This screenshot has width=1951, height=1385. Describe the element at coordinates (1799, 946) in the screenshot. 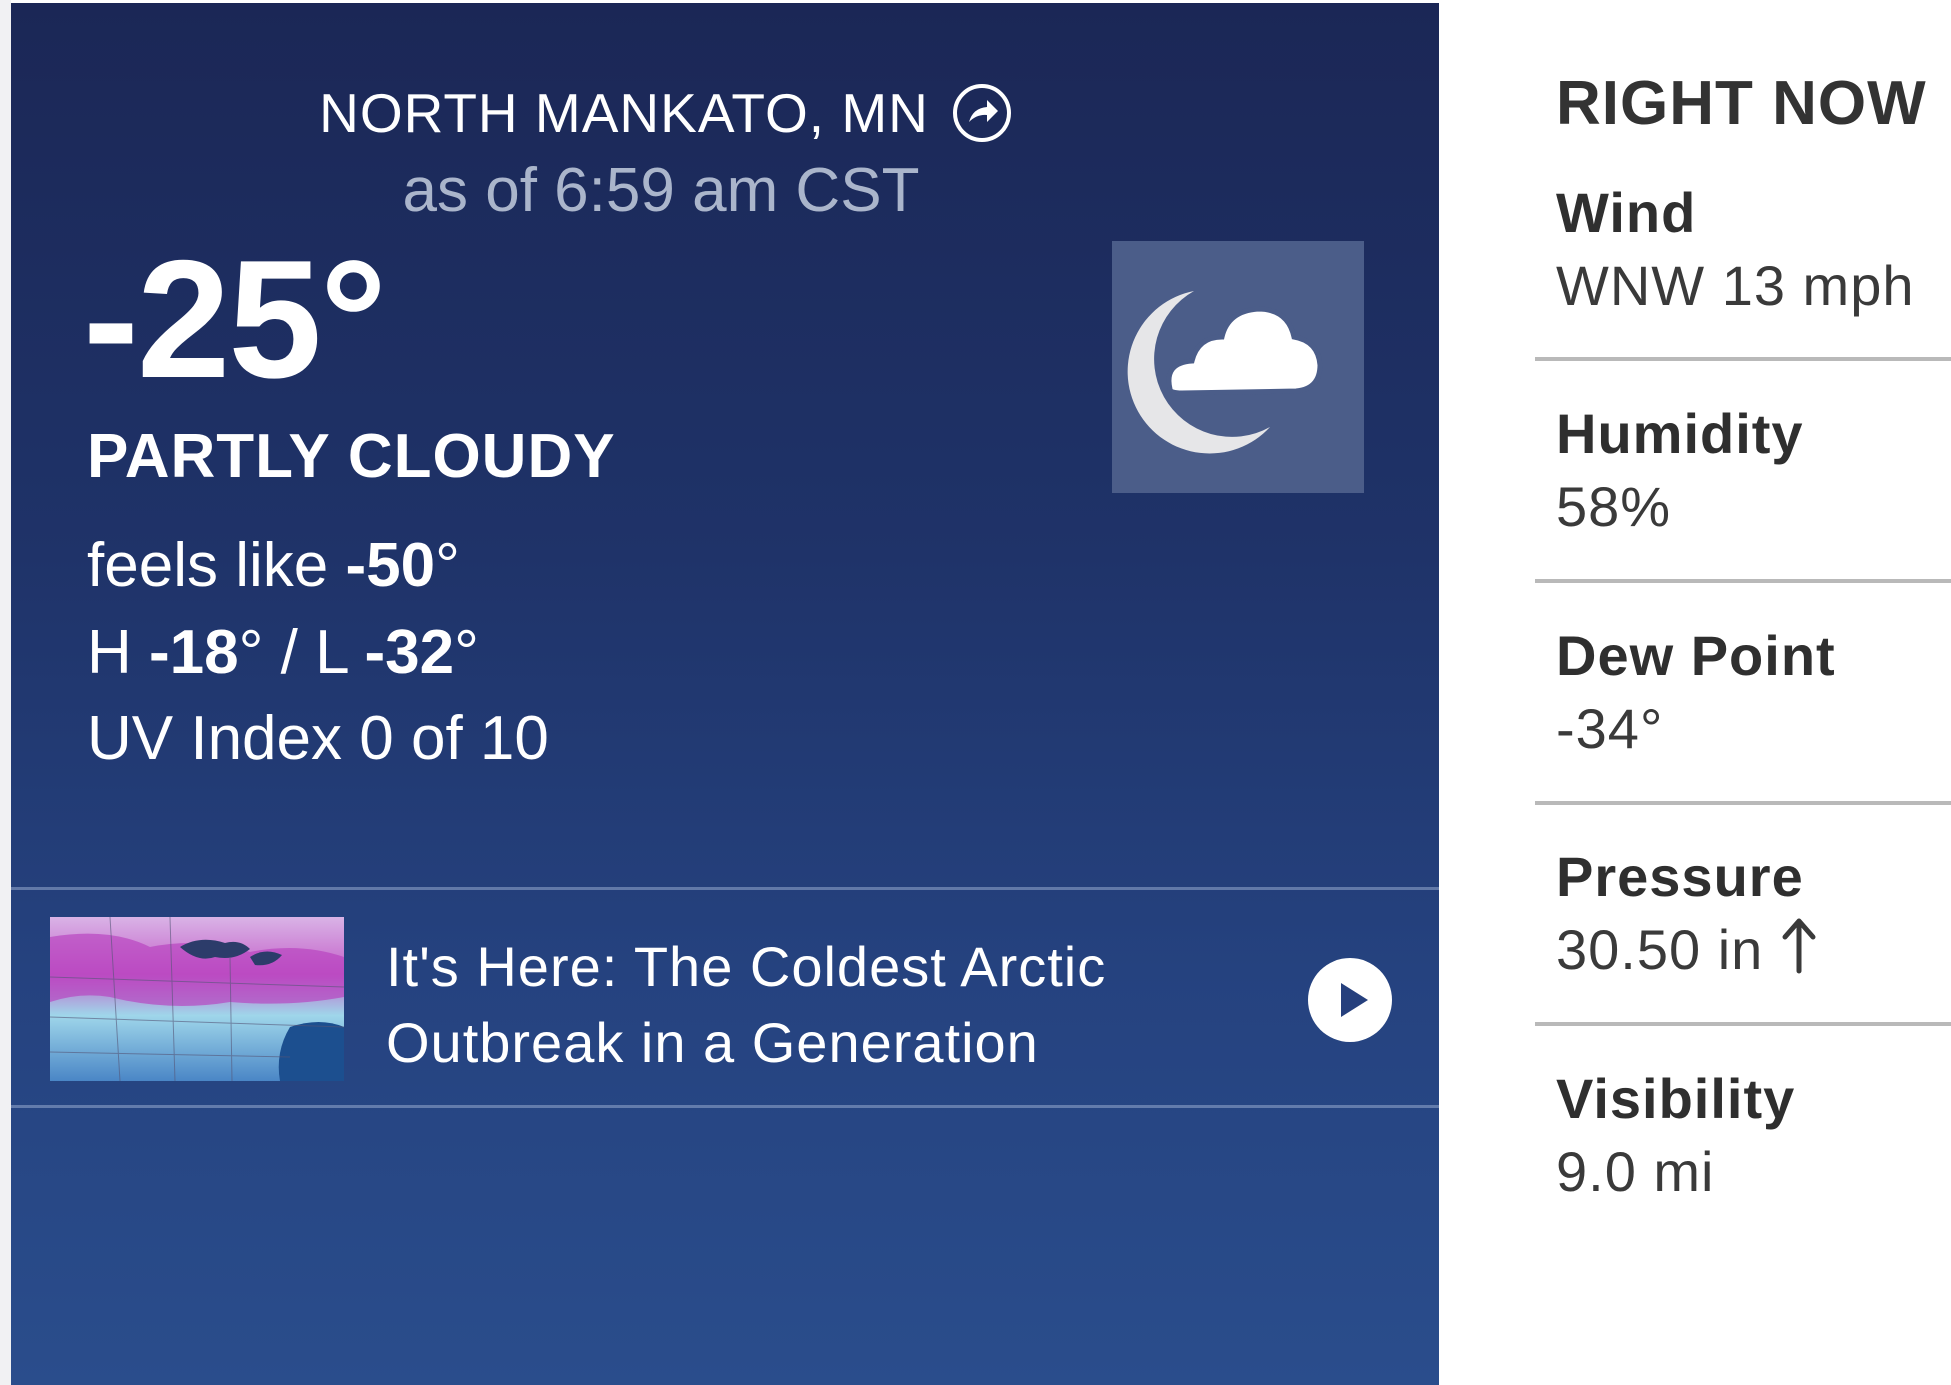

I see `arrow-up-icon` at that location.